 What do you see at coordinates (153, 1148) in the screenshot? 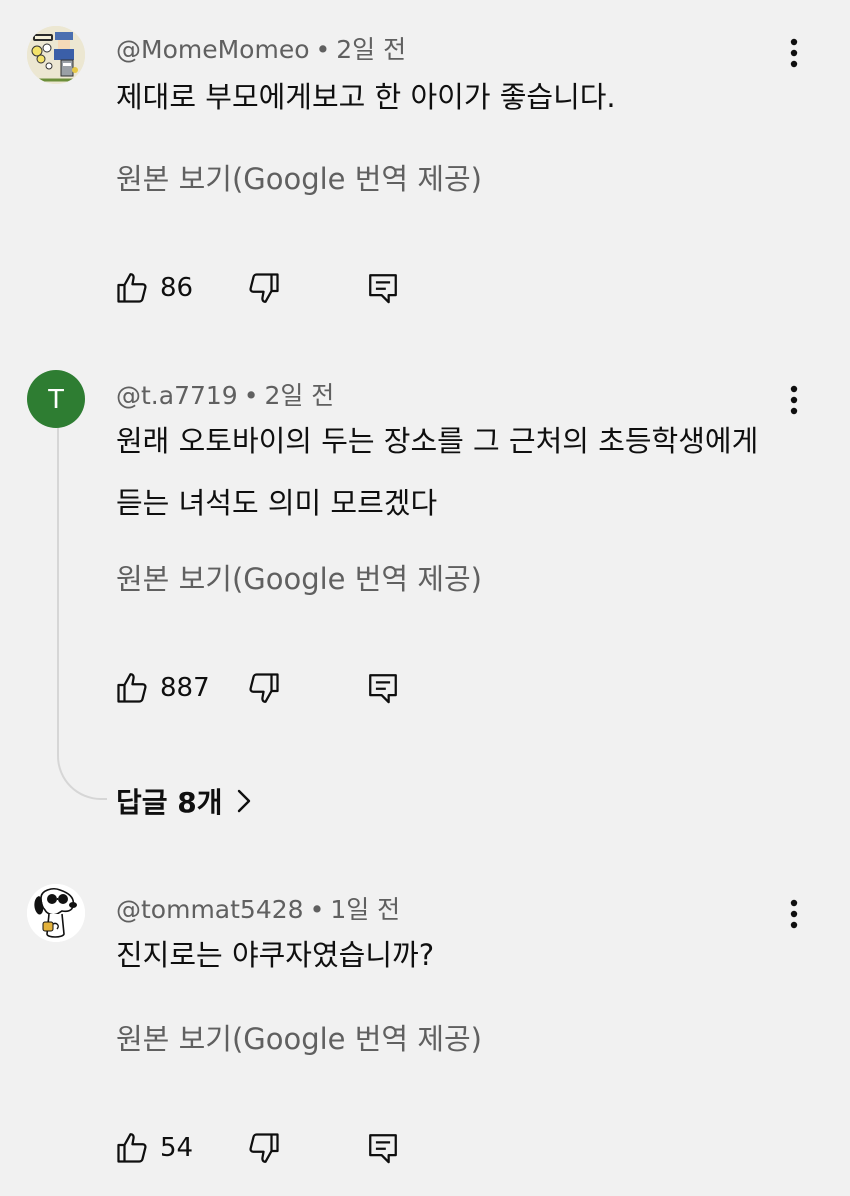
I see `like-button: 54` at bounding box center [153, 1148].